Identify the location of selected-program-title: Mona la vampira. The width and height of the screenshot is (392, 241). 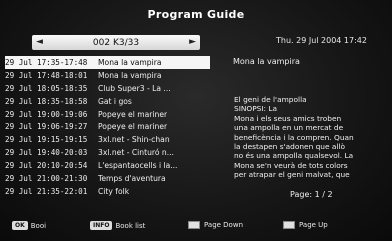
(266, 61).